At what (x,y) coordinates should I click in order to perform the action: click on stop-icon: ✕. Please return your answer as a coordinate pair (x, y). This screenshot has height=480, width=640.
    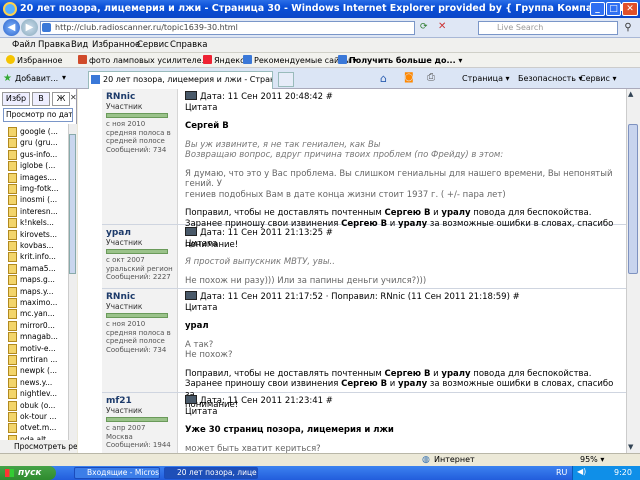
    Looking at the image, I should click on (442, 26).